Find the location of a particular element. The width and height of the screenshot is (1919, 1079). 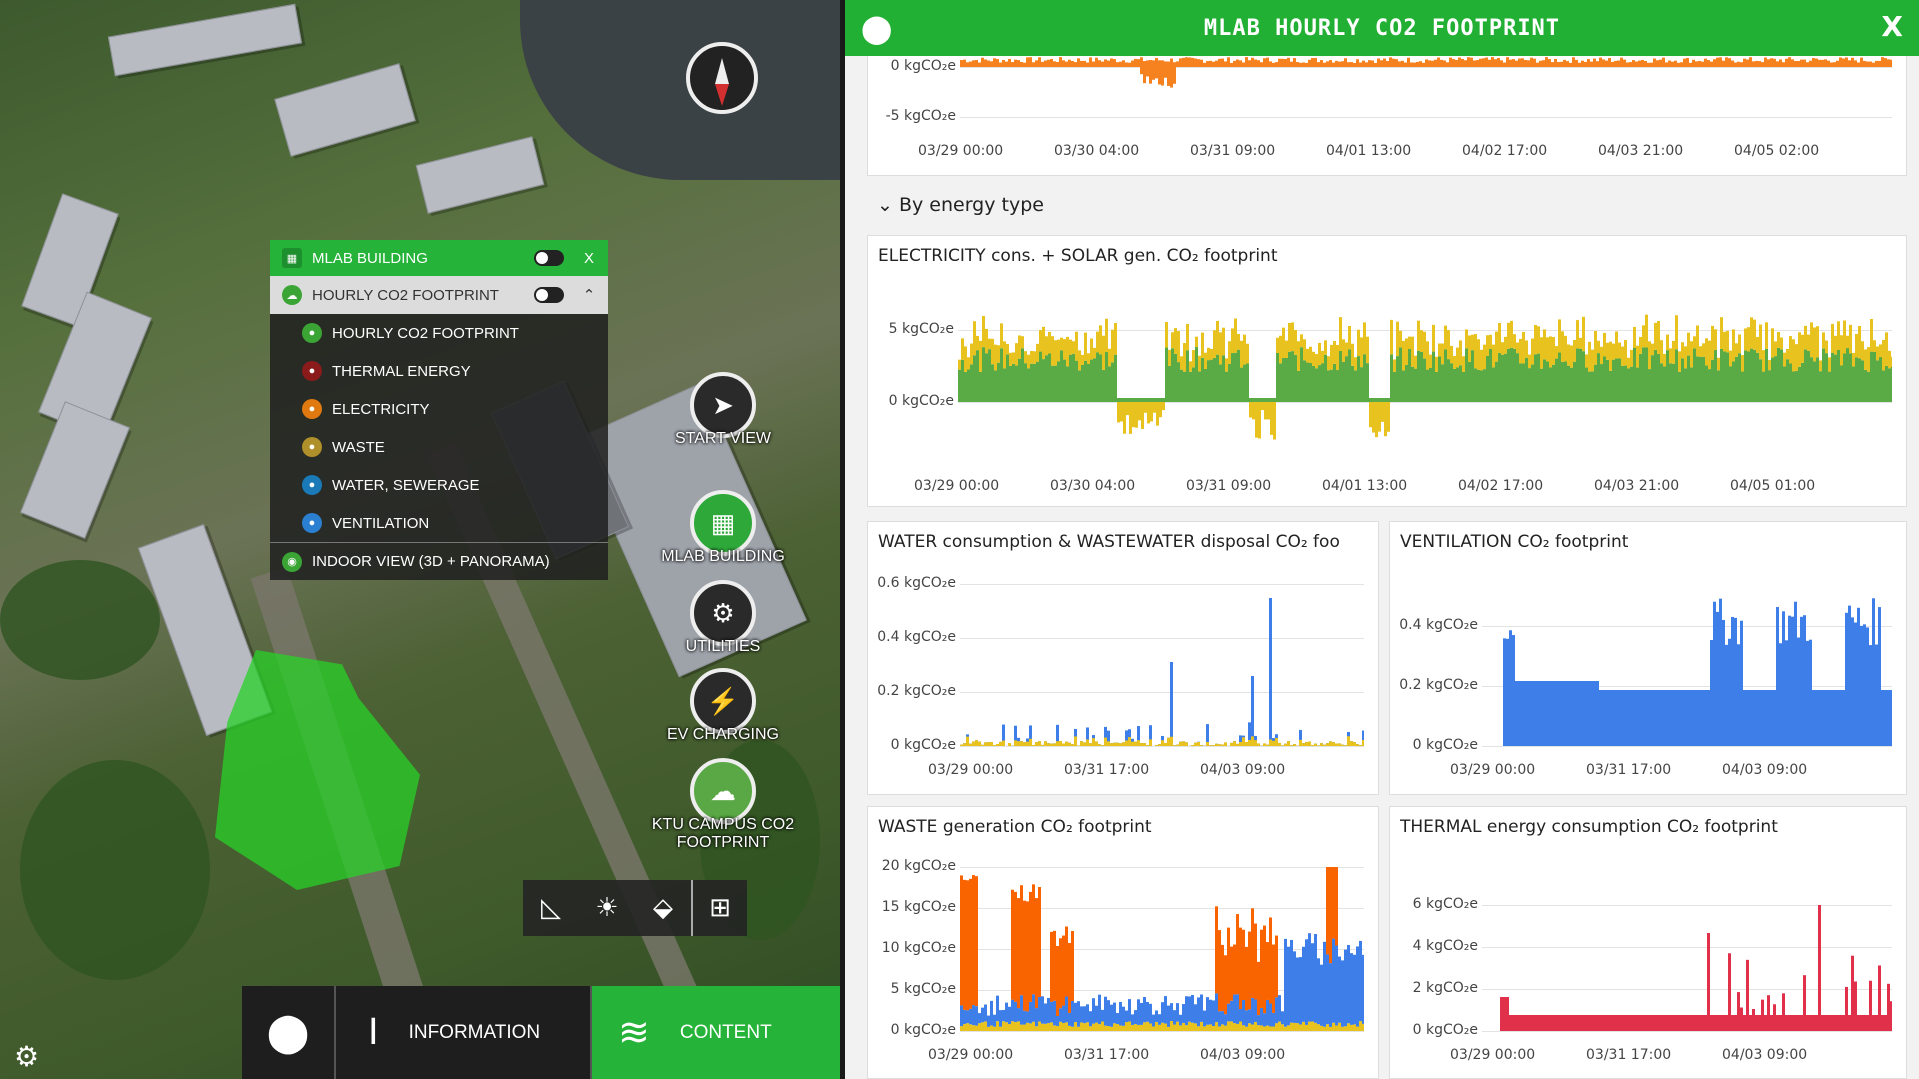

measure-icon: ◺ is located at coordinates (551, 908).